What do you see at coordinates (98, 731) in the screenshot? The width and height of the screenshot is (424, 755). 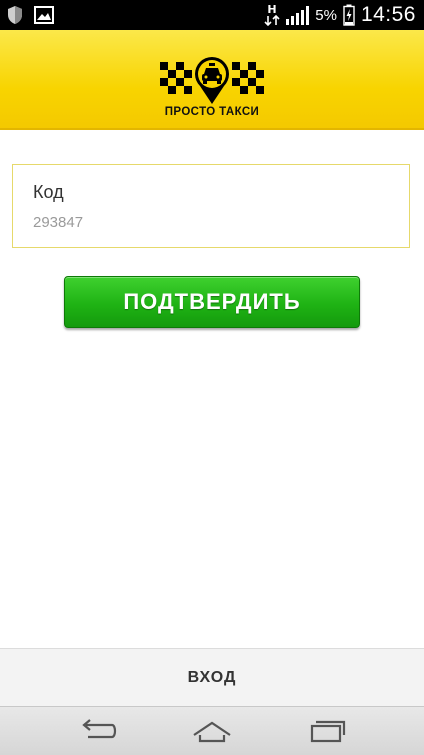 I see `back-icon` at bounding box center [98, 731].